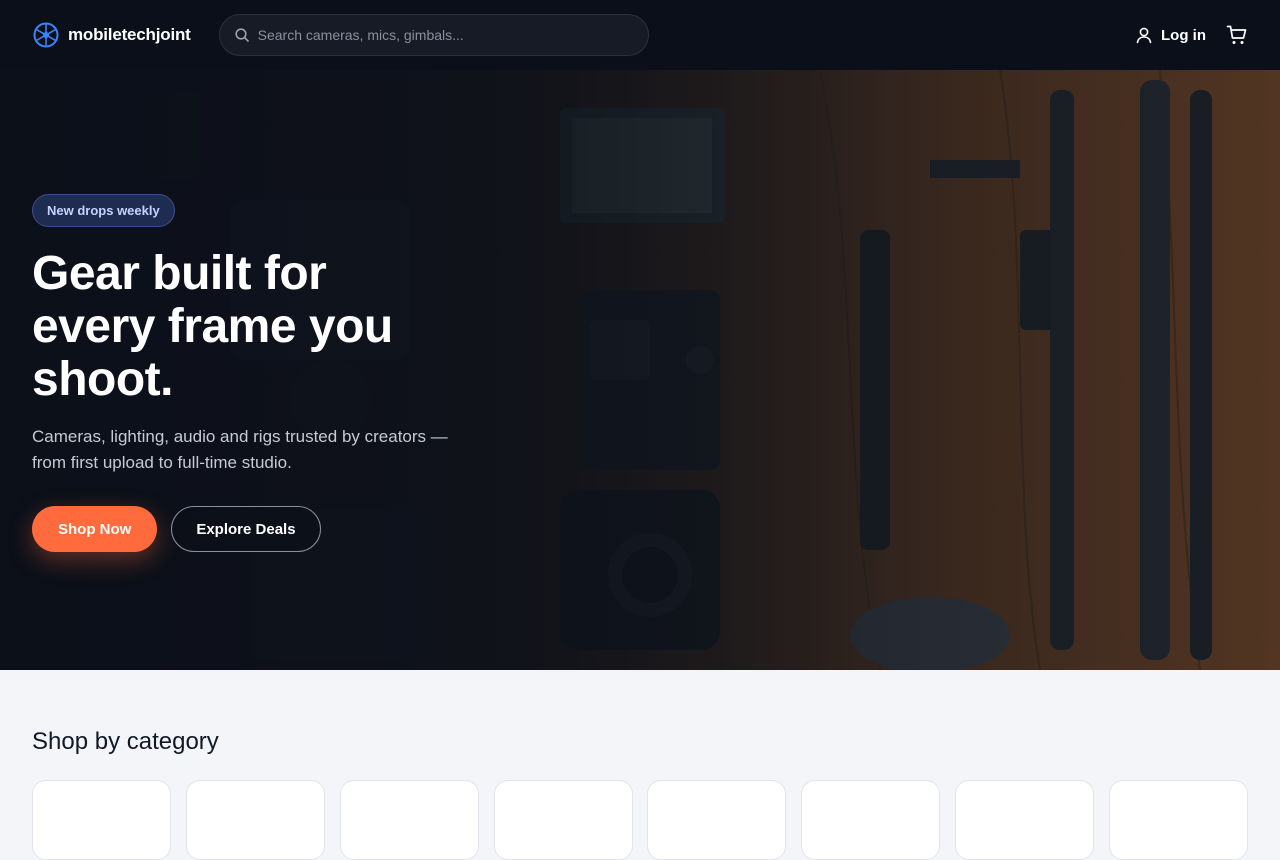 This screenshot has height=860, width=1280. I want to click on category-card-row, so click(640, 820).